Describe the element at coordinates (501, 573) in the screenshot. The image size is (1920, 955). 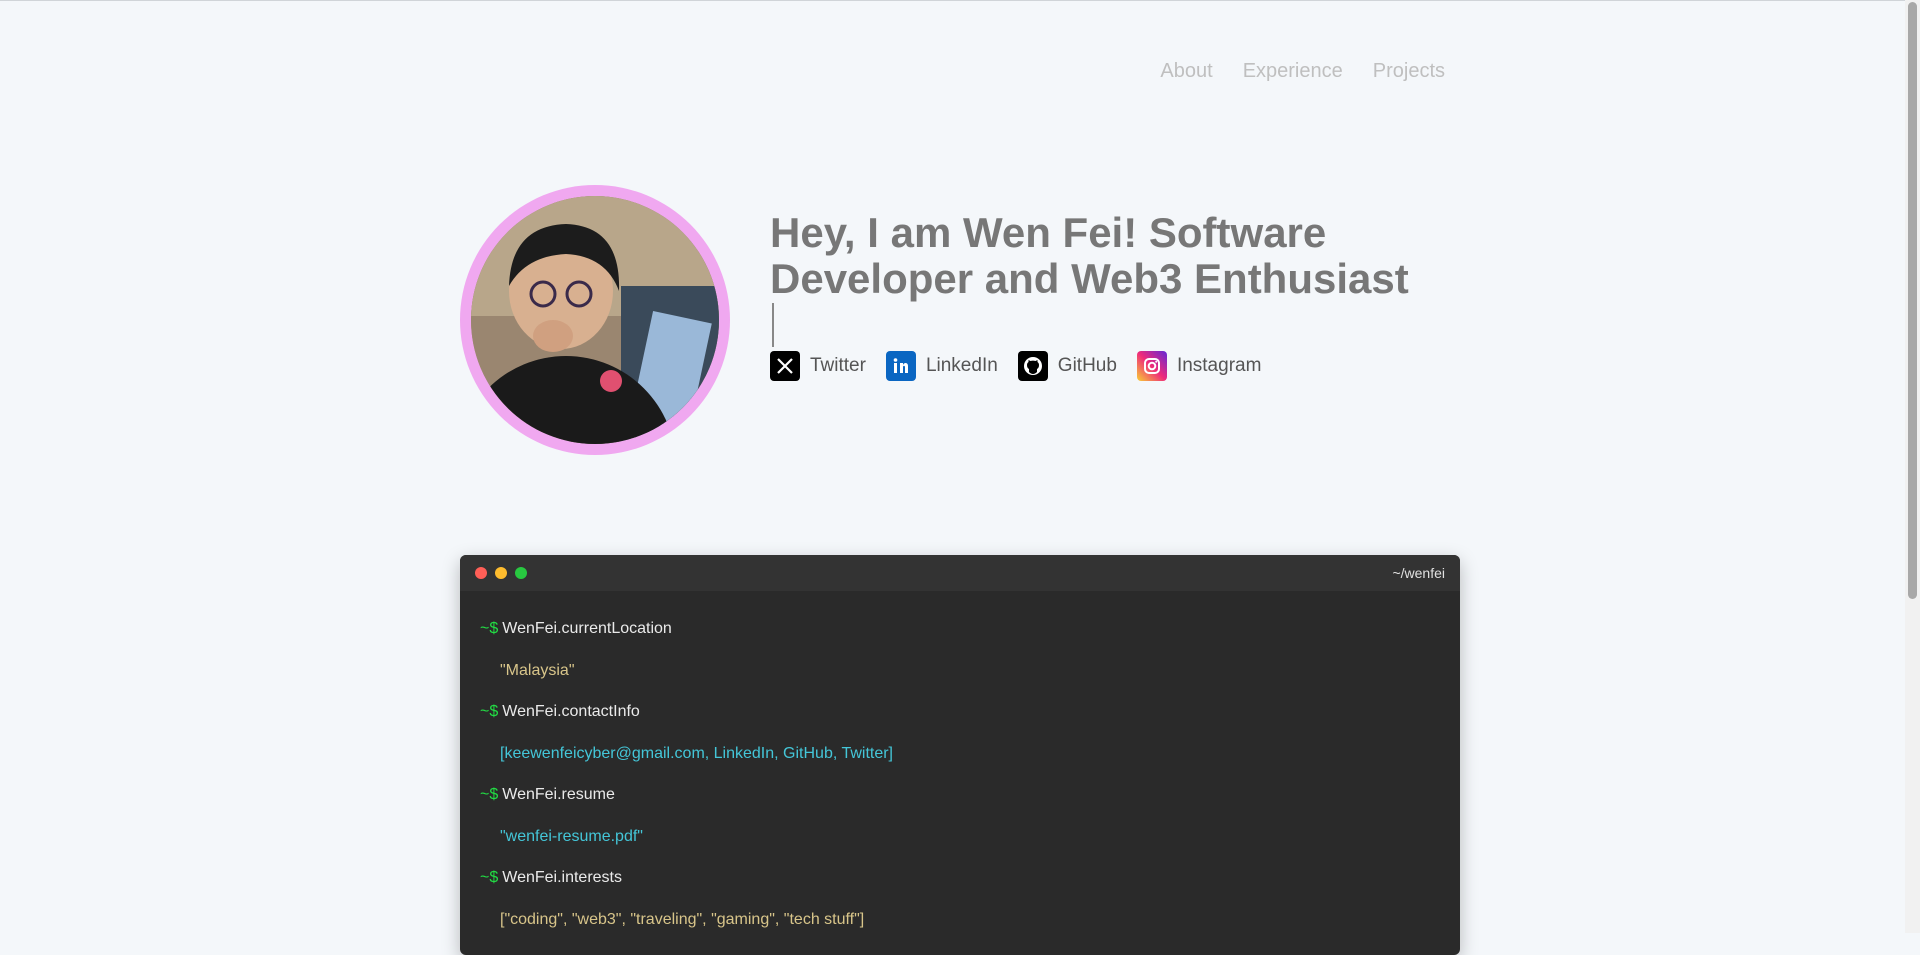
I see `minimize-dot-icon` at that location.